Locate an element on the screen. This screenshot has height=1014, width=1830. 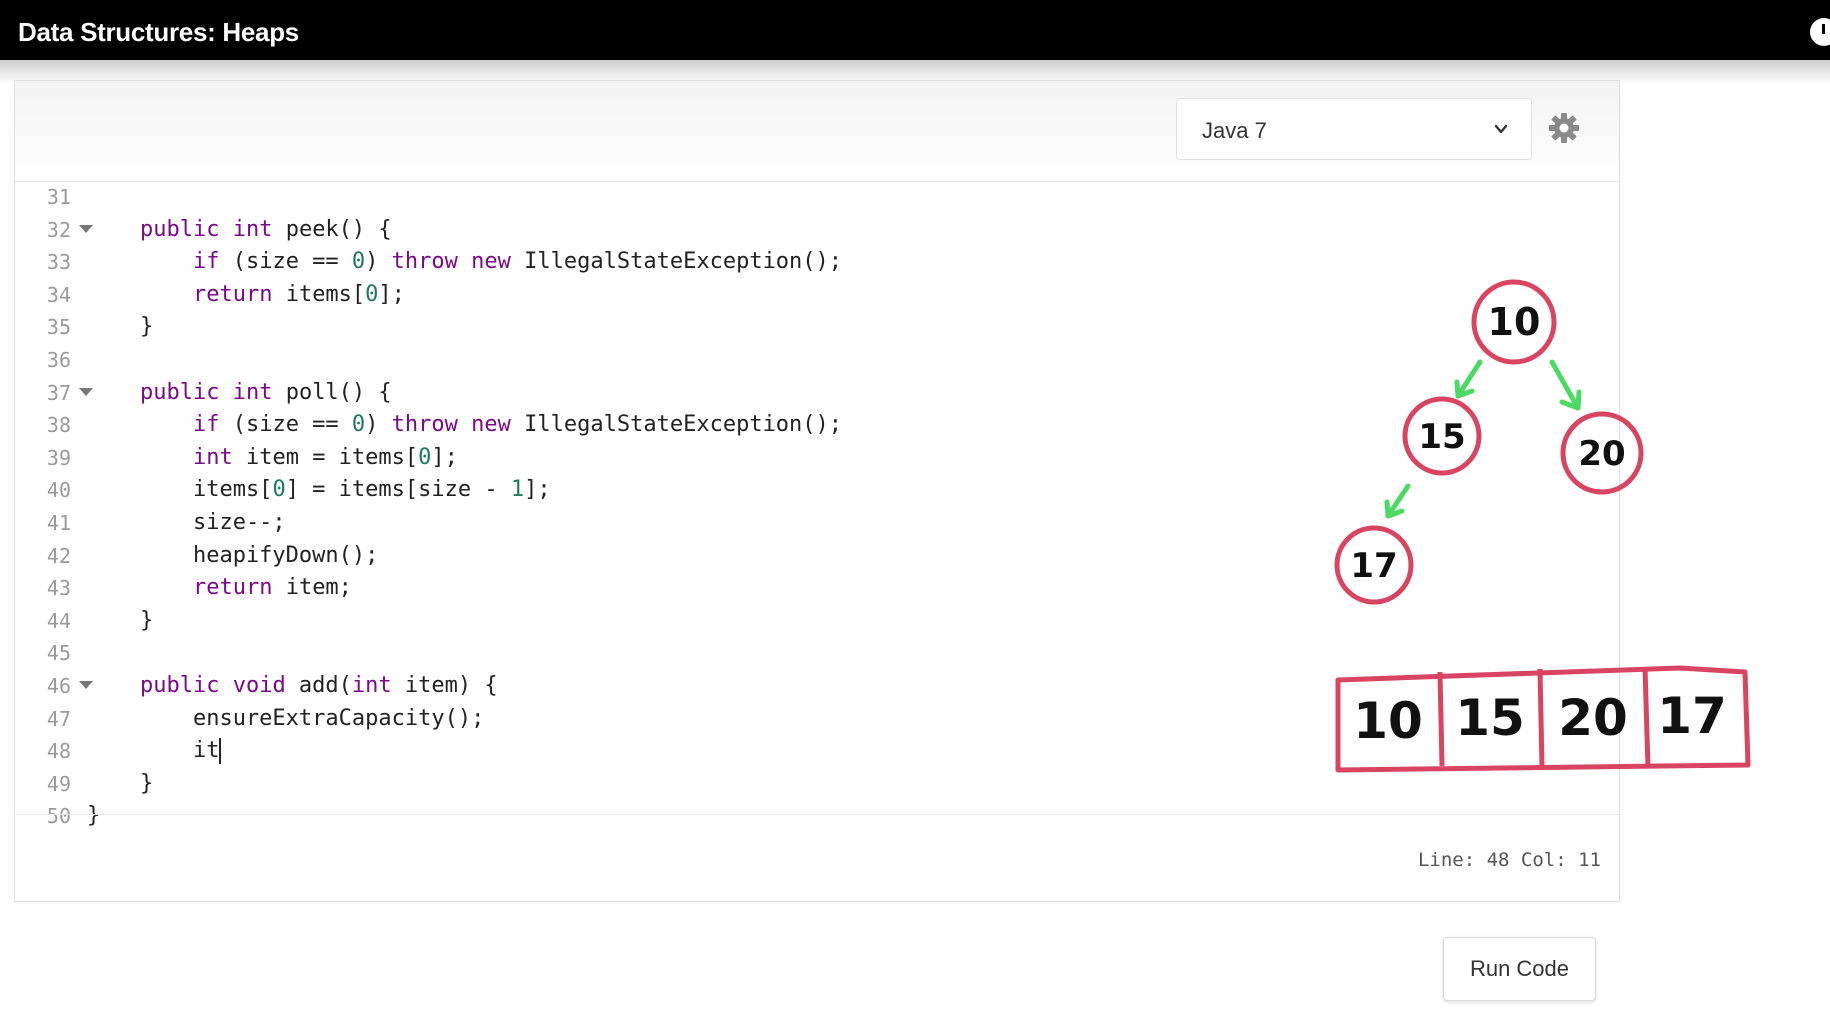
line-number: 39 is located at coordinates (58, 457).